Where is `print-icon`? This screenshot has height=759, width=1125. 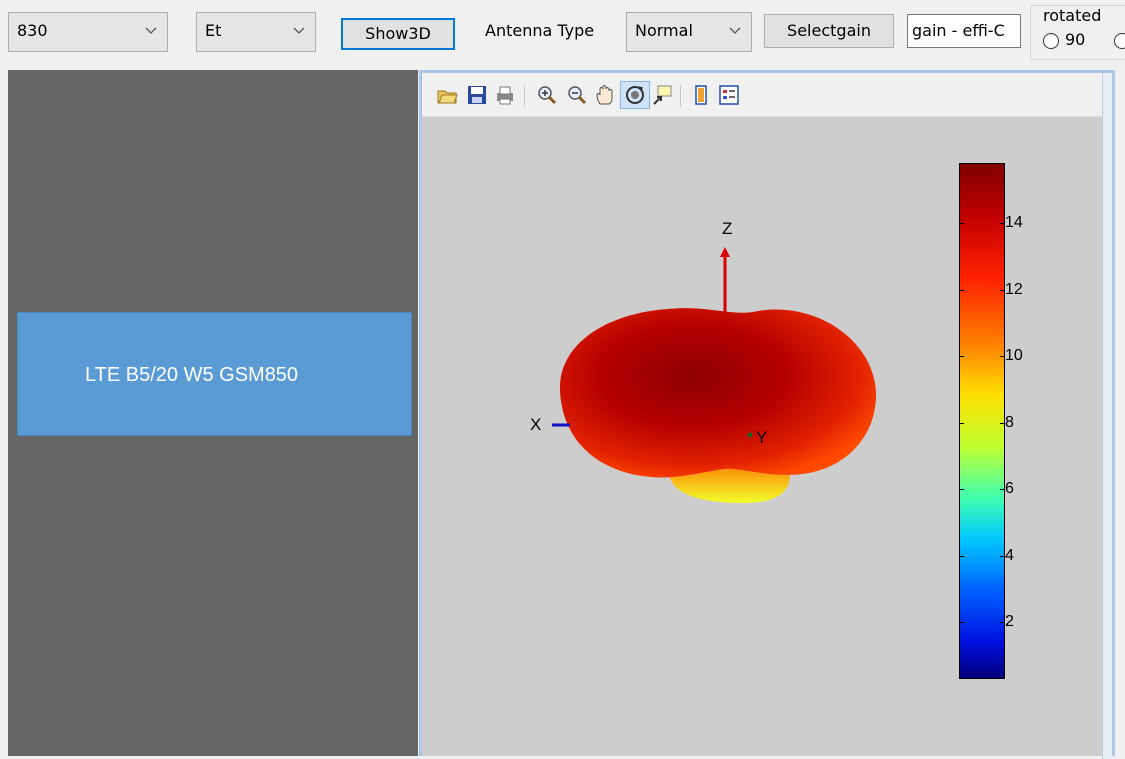 print-icon is located at coordinates (505, 95).